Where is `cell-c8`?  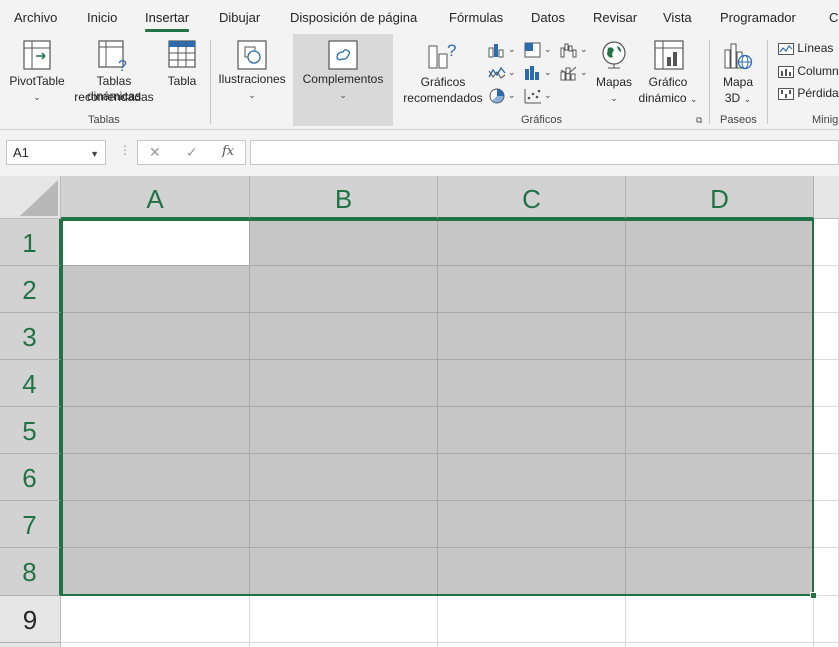
cell-c8 is located at coordinates (532, 572).